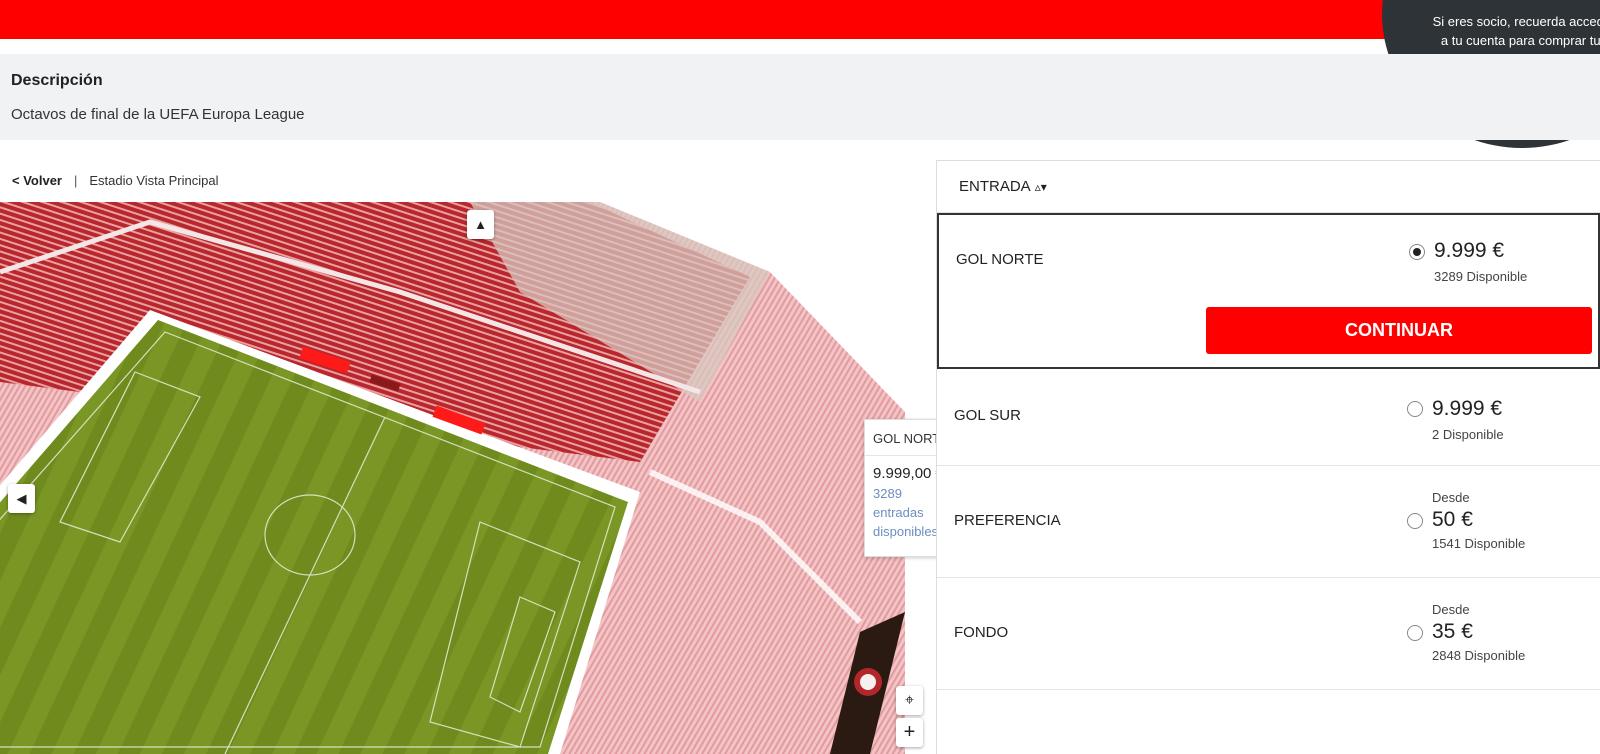 This screenshot has height=754, width=1600. What do you see at coordinates (1468, 434) in the screenshot?
I see `section-availability: 2 Disponible` at bounding box center [1468, 434].